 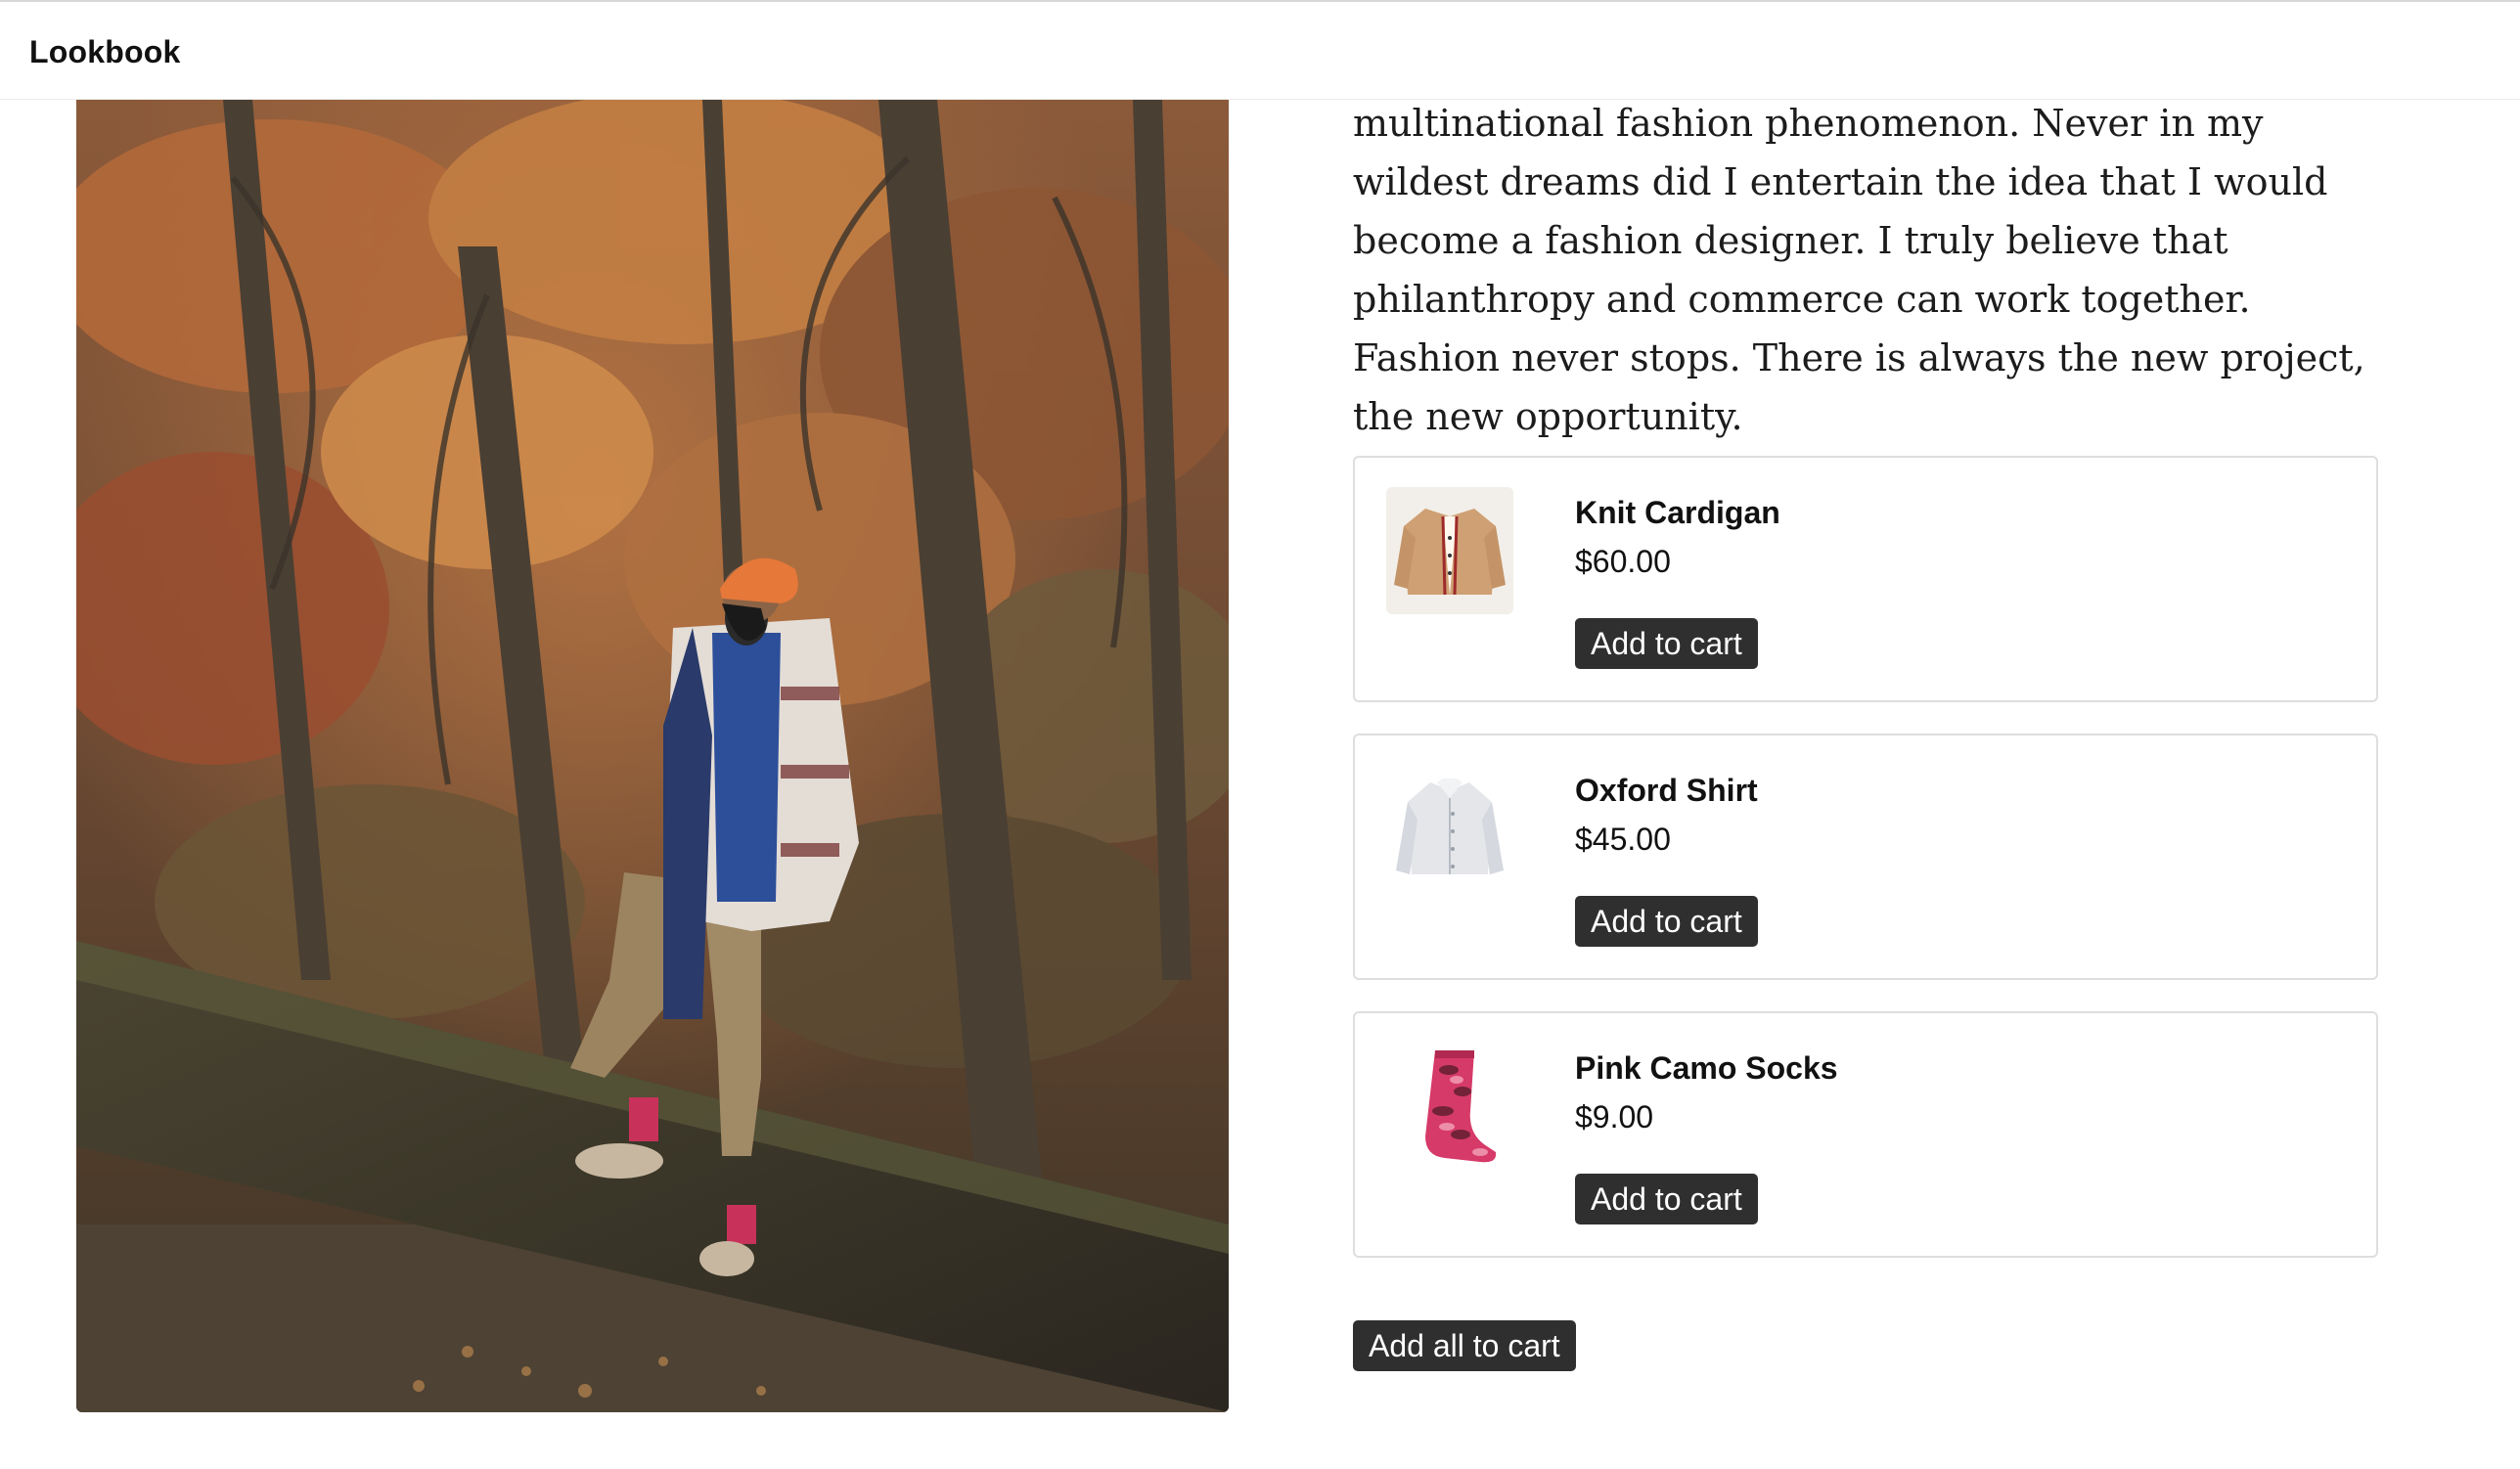 What do you see at coordinates (1865, 1134) in the screenshot?
I see `product-card: Pink Camo Socks $9.00 Add to cart` at bounding box center [1865, 1134].